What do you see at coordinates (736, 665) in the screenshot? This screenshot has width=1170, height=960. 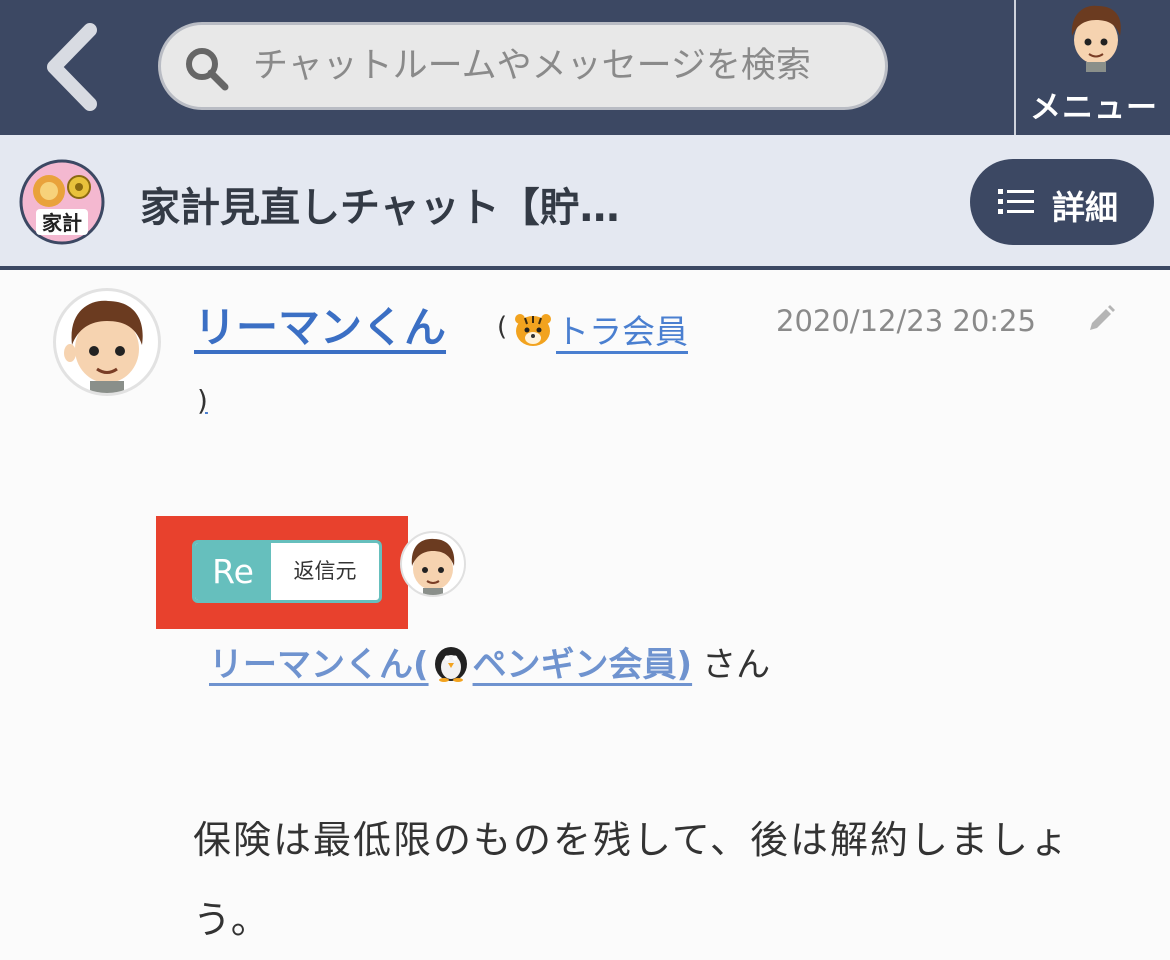 I see `reply-honorific: さん` at bounding box center [736, 665].